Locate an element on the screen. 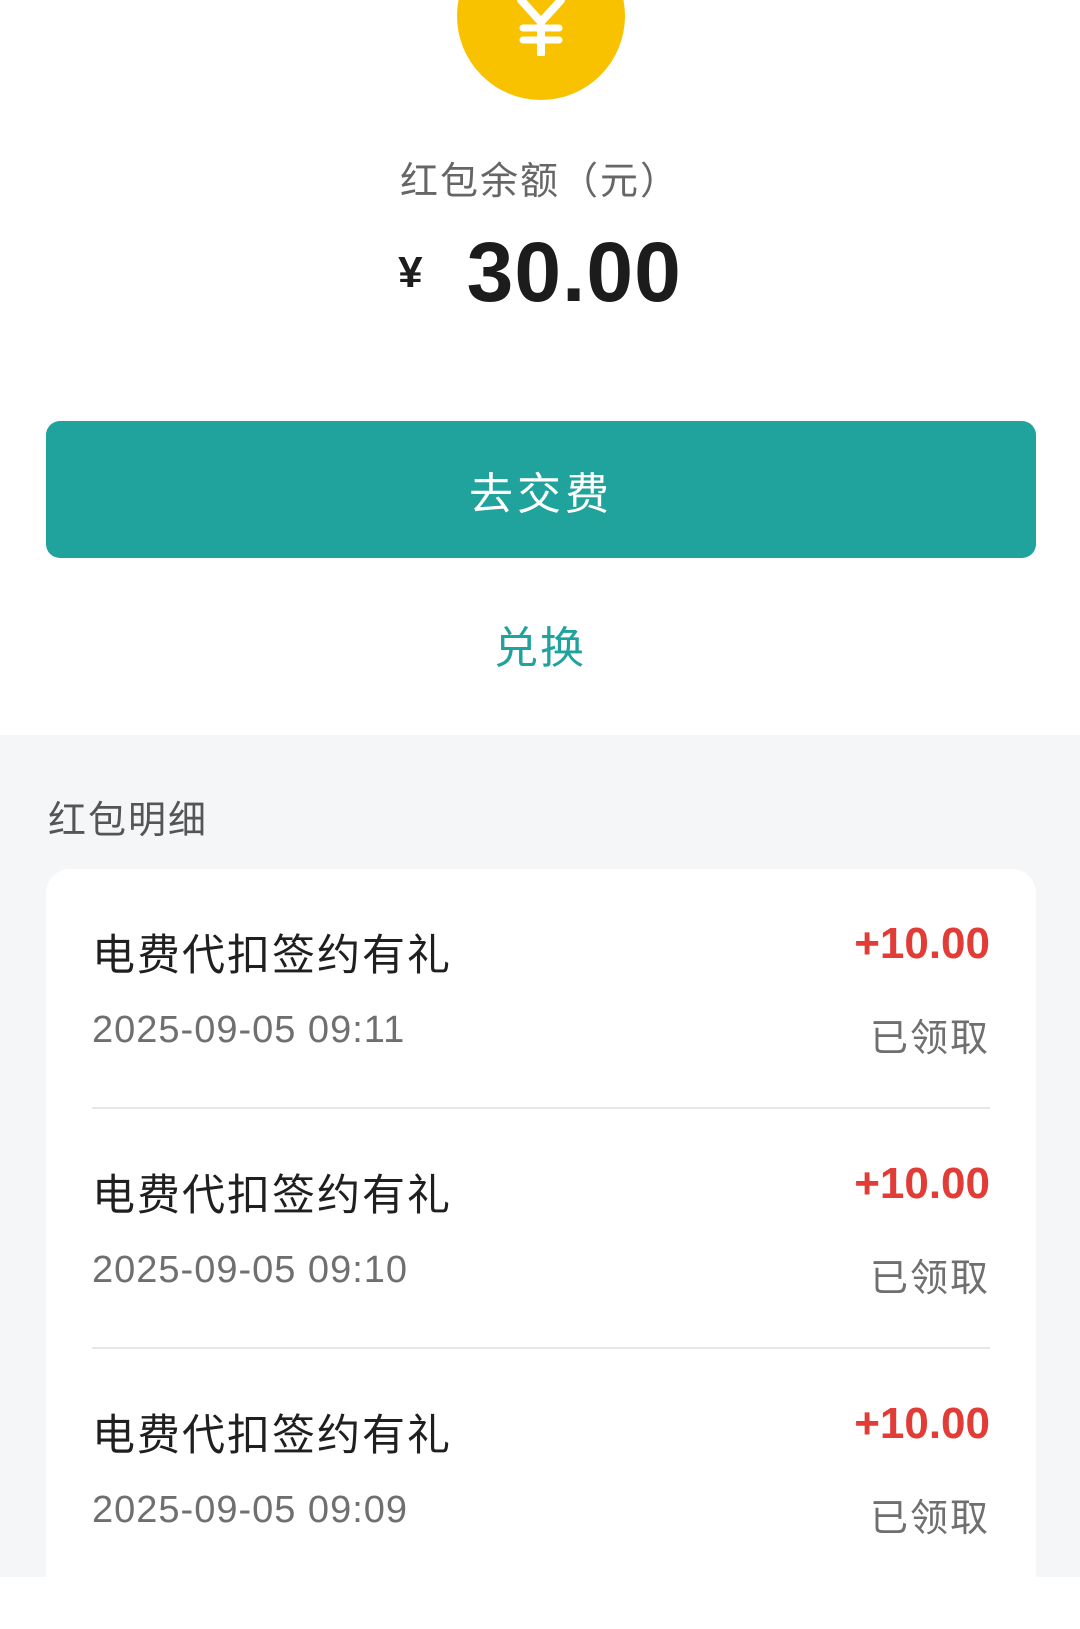 The image size is (1080, 1629). list-item: 电费代扣签约有礼 +10.00 2025-09-05 09:10 已领取 is located at coordinates (541, 1229).